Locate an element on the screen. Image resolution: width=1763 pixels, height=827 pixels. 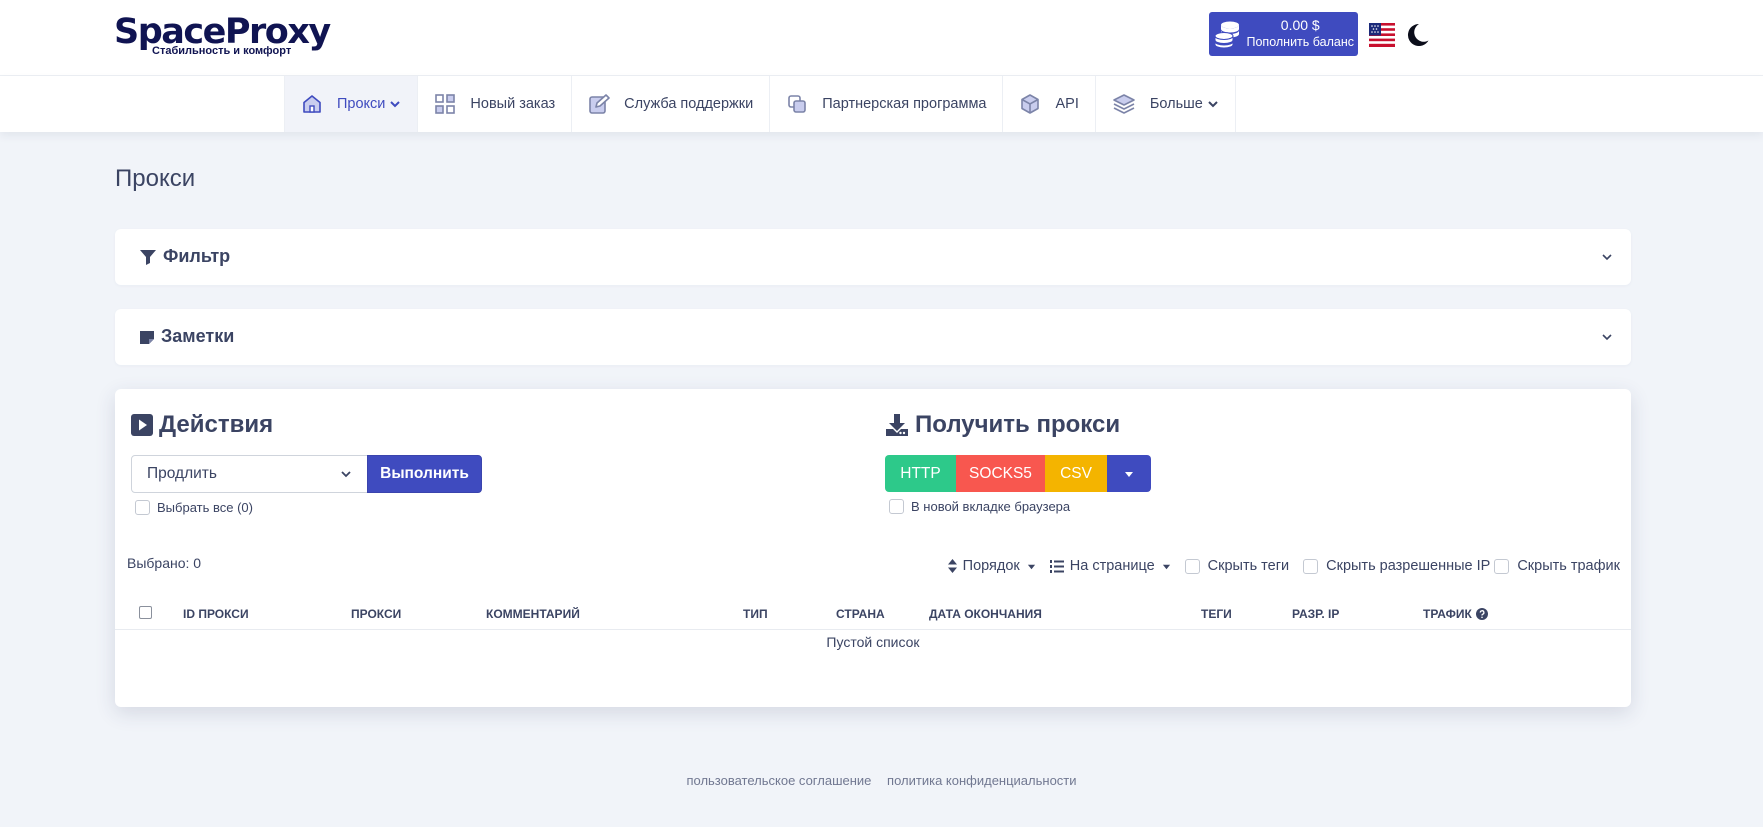
terms-link: пользовательское соглашение is located at coordinates (778, 780).